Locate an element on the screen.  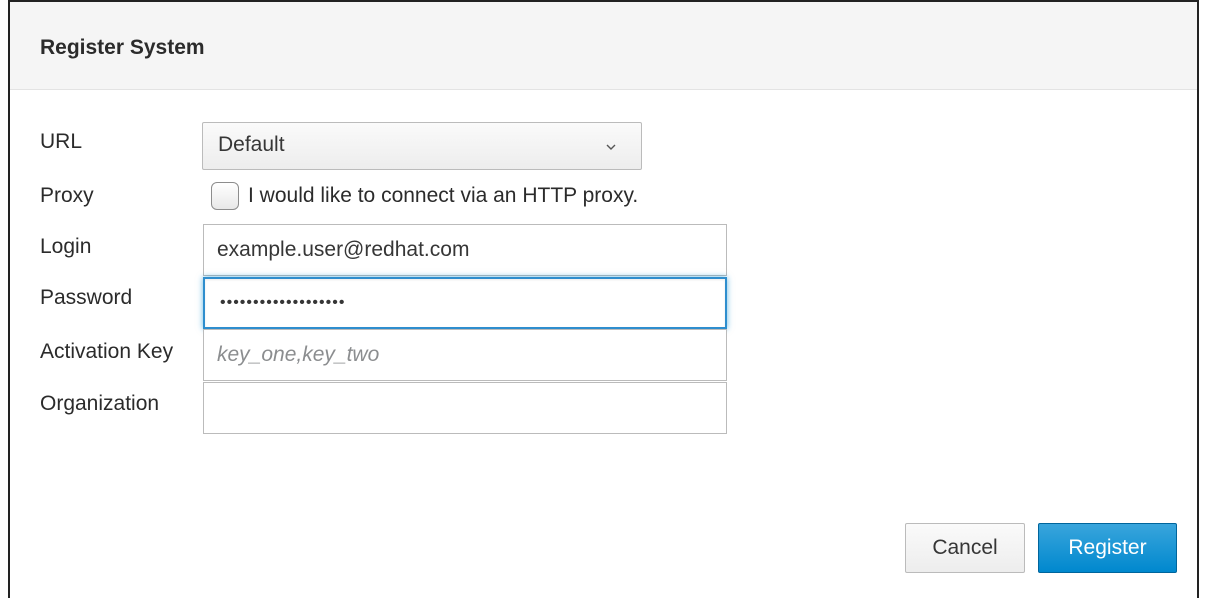
url-select-value: Default is located at coordinates (251, 144).